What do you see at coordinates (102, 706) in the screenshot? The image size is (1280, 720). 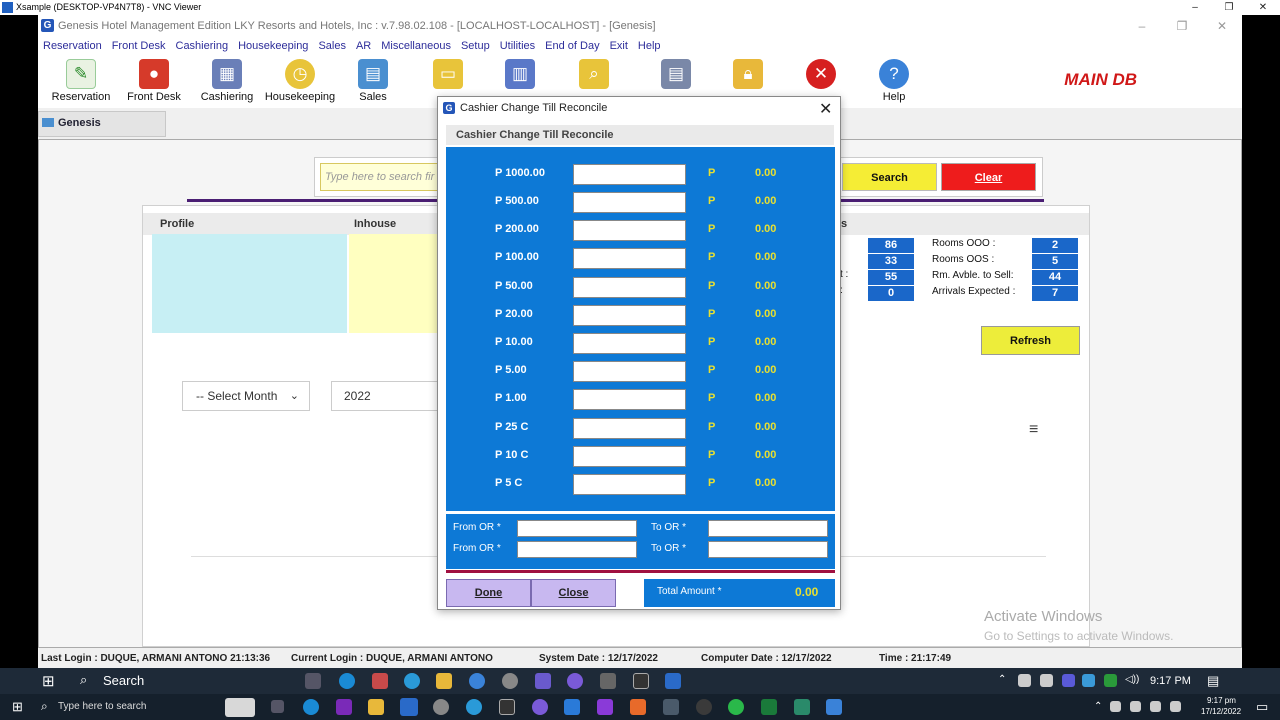 I see `host-search-placeholder: Type here to search` at bounding box center [102, 706].